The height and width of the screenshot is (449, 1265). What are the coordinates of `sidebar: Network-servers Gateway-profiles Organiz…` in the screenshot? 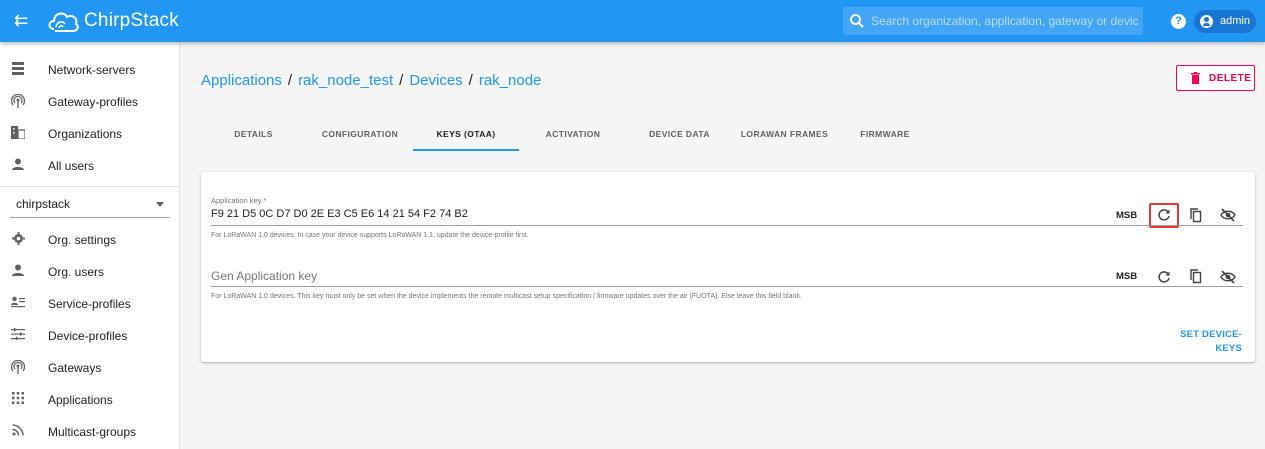 It's located at (90, 245).